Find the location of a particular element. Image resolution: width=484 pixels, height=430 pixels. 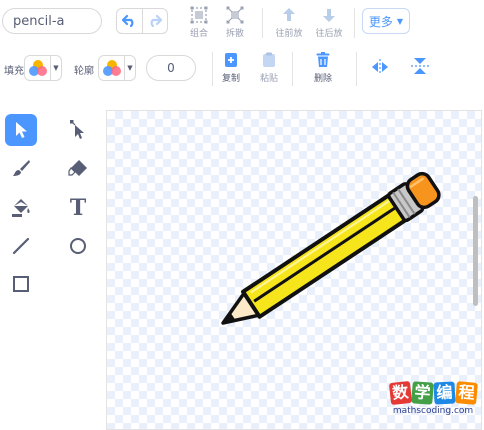

outline-color-picker: ▼ is located at coordinates (117, 68).